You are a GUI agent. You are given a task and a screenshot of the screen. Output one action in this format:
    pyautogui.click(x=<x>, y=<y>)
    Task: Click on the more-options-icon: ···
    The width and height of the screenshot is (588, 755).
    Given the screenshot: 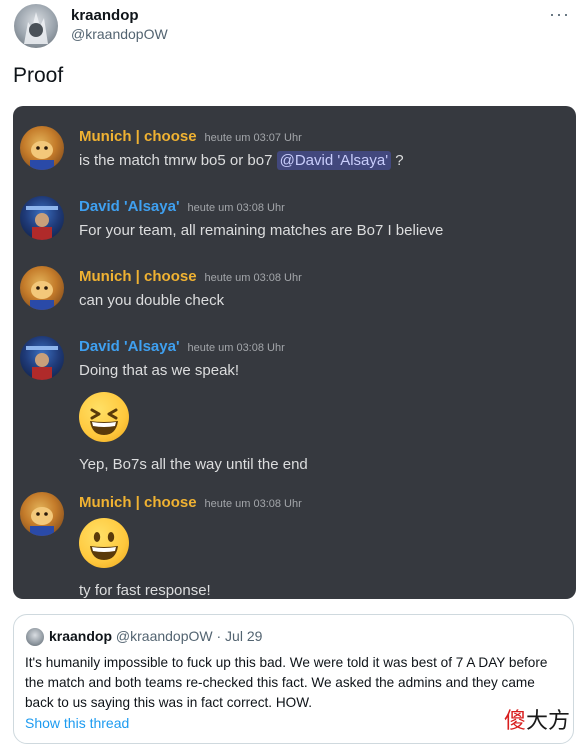 What is the action you would take?
    pyautogui.click(x=559, y=14)
    